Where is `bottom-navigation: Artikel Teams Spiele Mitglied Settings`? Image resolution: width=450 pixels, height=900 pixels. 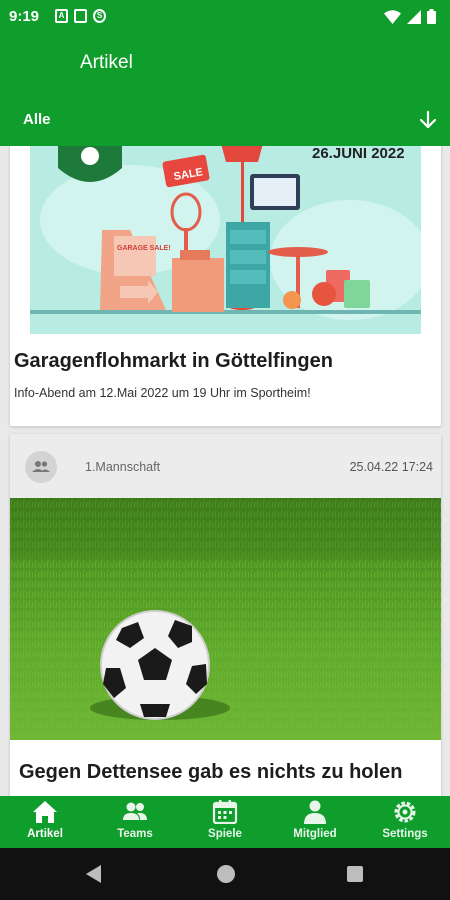
bottom-navigation: Artikel Teams Spiele Mitglied Settings is located at coordinates (225, 822).